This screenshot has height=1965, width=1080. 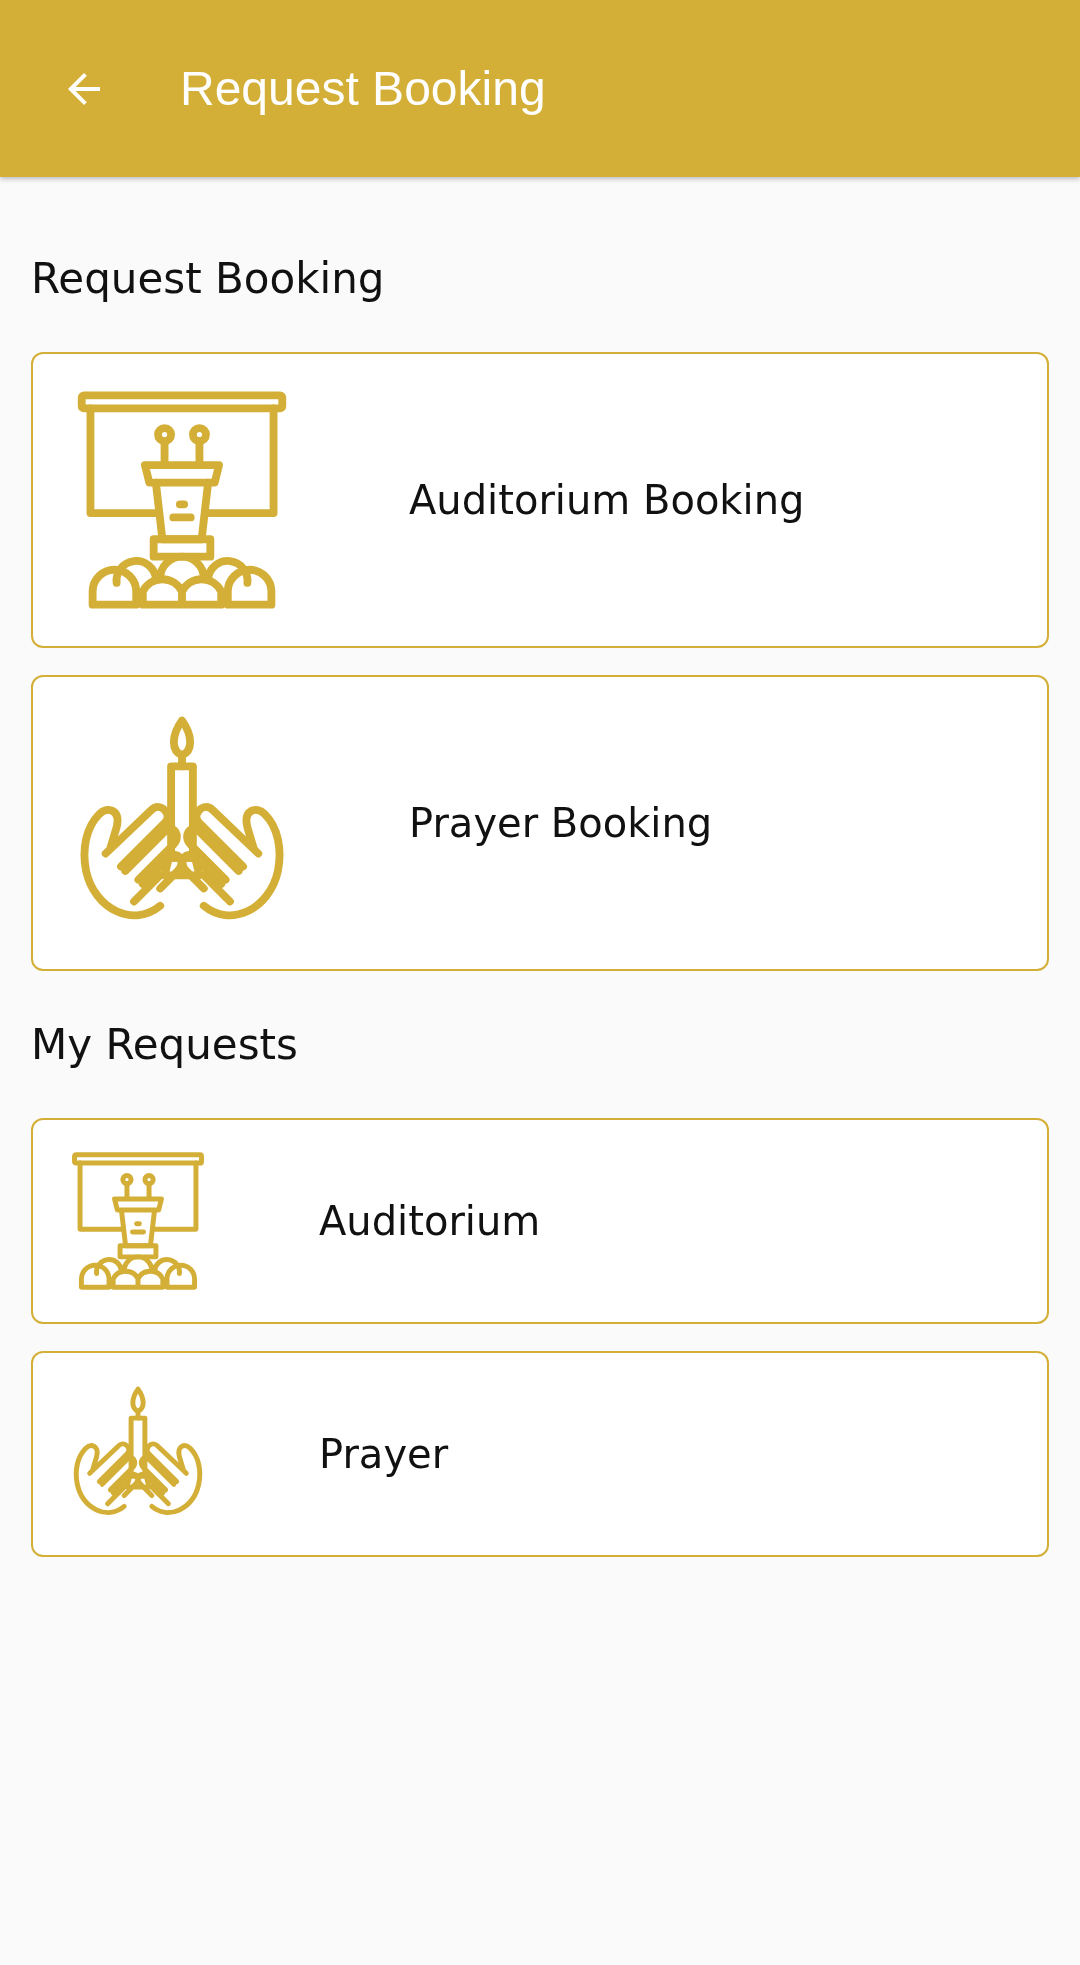 What do you see at coordinates (384, 1454) in the screenshot?
I see `card-label: Prayer` at bounding box center [384, 1454].